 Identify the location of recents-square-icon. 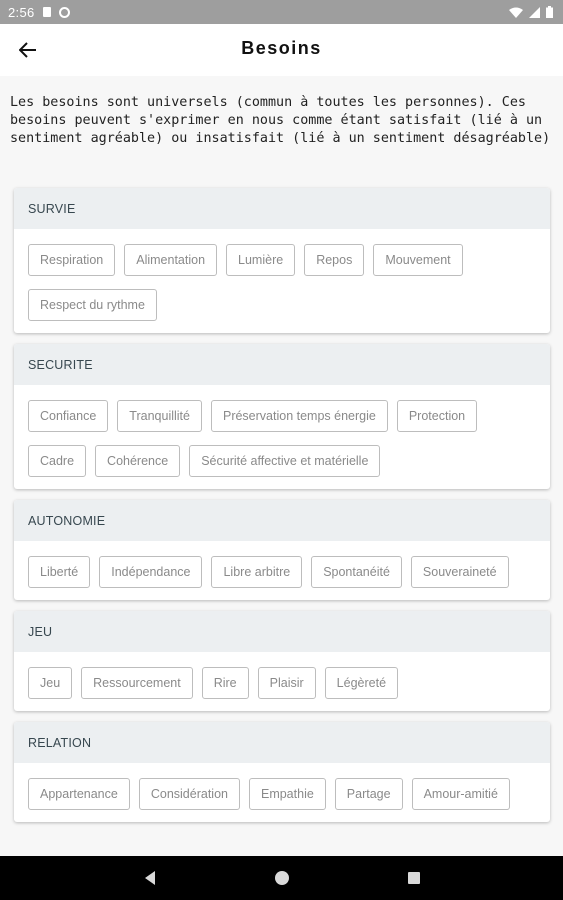
(413, 878).